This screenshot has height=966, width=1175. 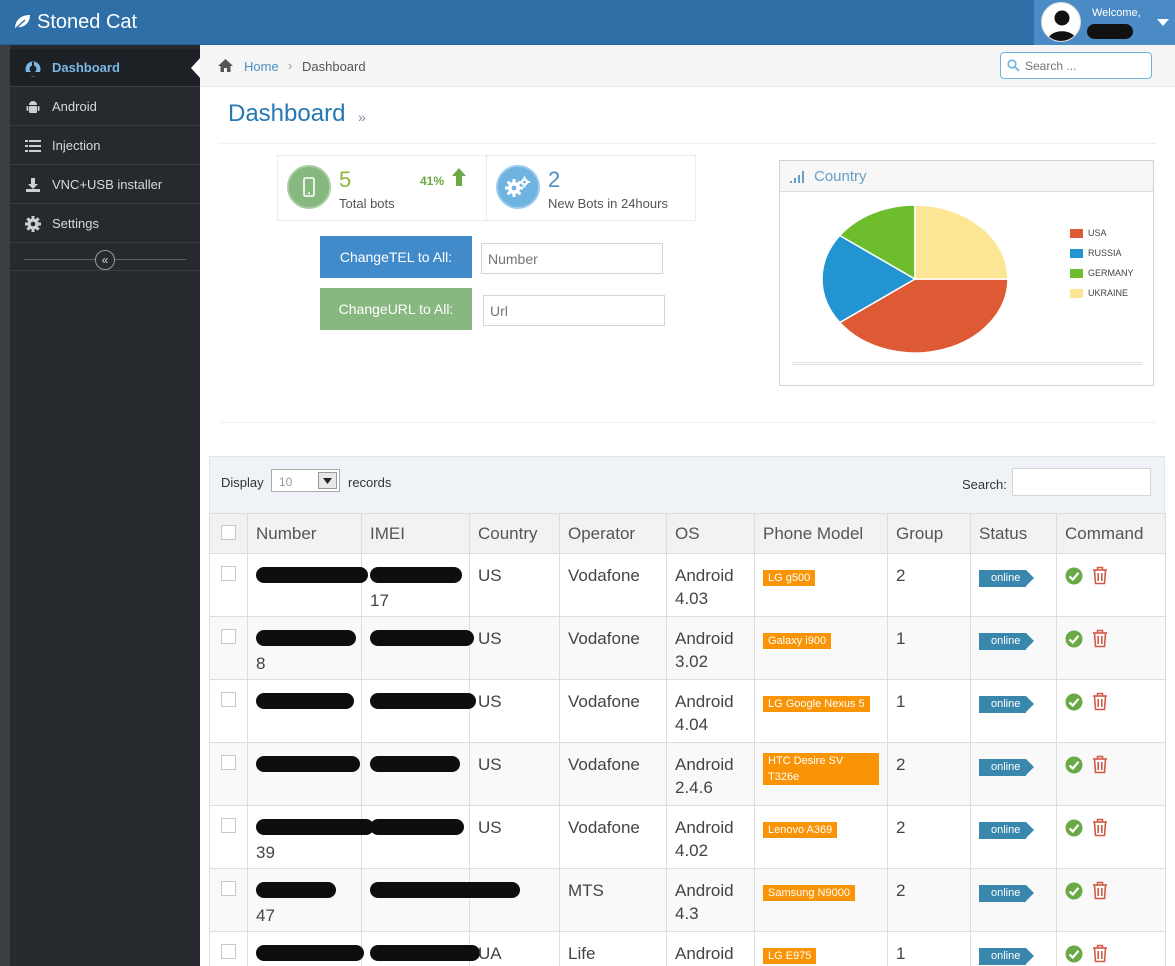 I want to click on sidebar-item-label: Dashboard, so click(x=86, y=67).